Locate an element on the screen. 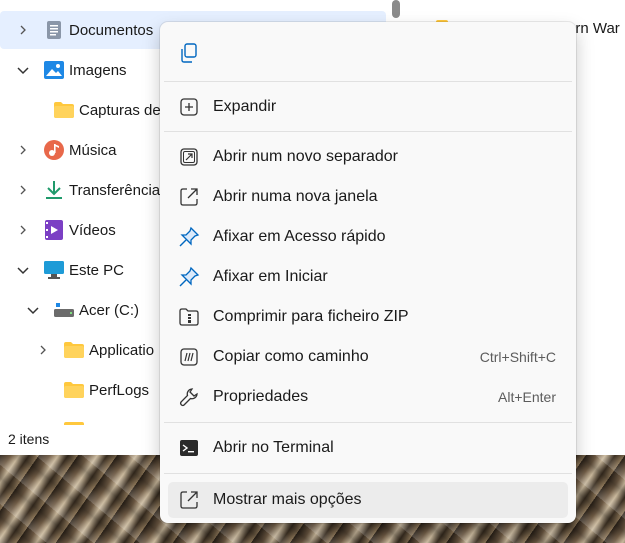  open-new-tab-icon is located at coordinates (189, 157).